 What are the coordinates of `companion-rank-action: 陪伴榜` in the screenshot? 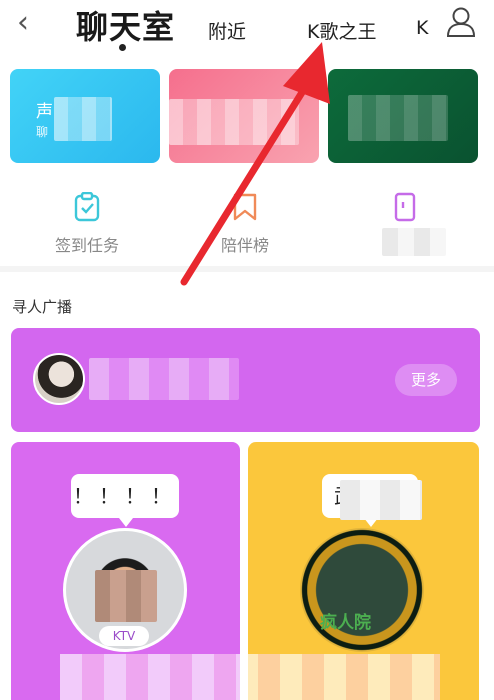 It's located at (245, 224).